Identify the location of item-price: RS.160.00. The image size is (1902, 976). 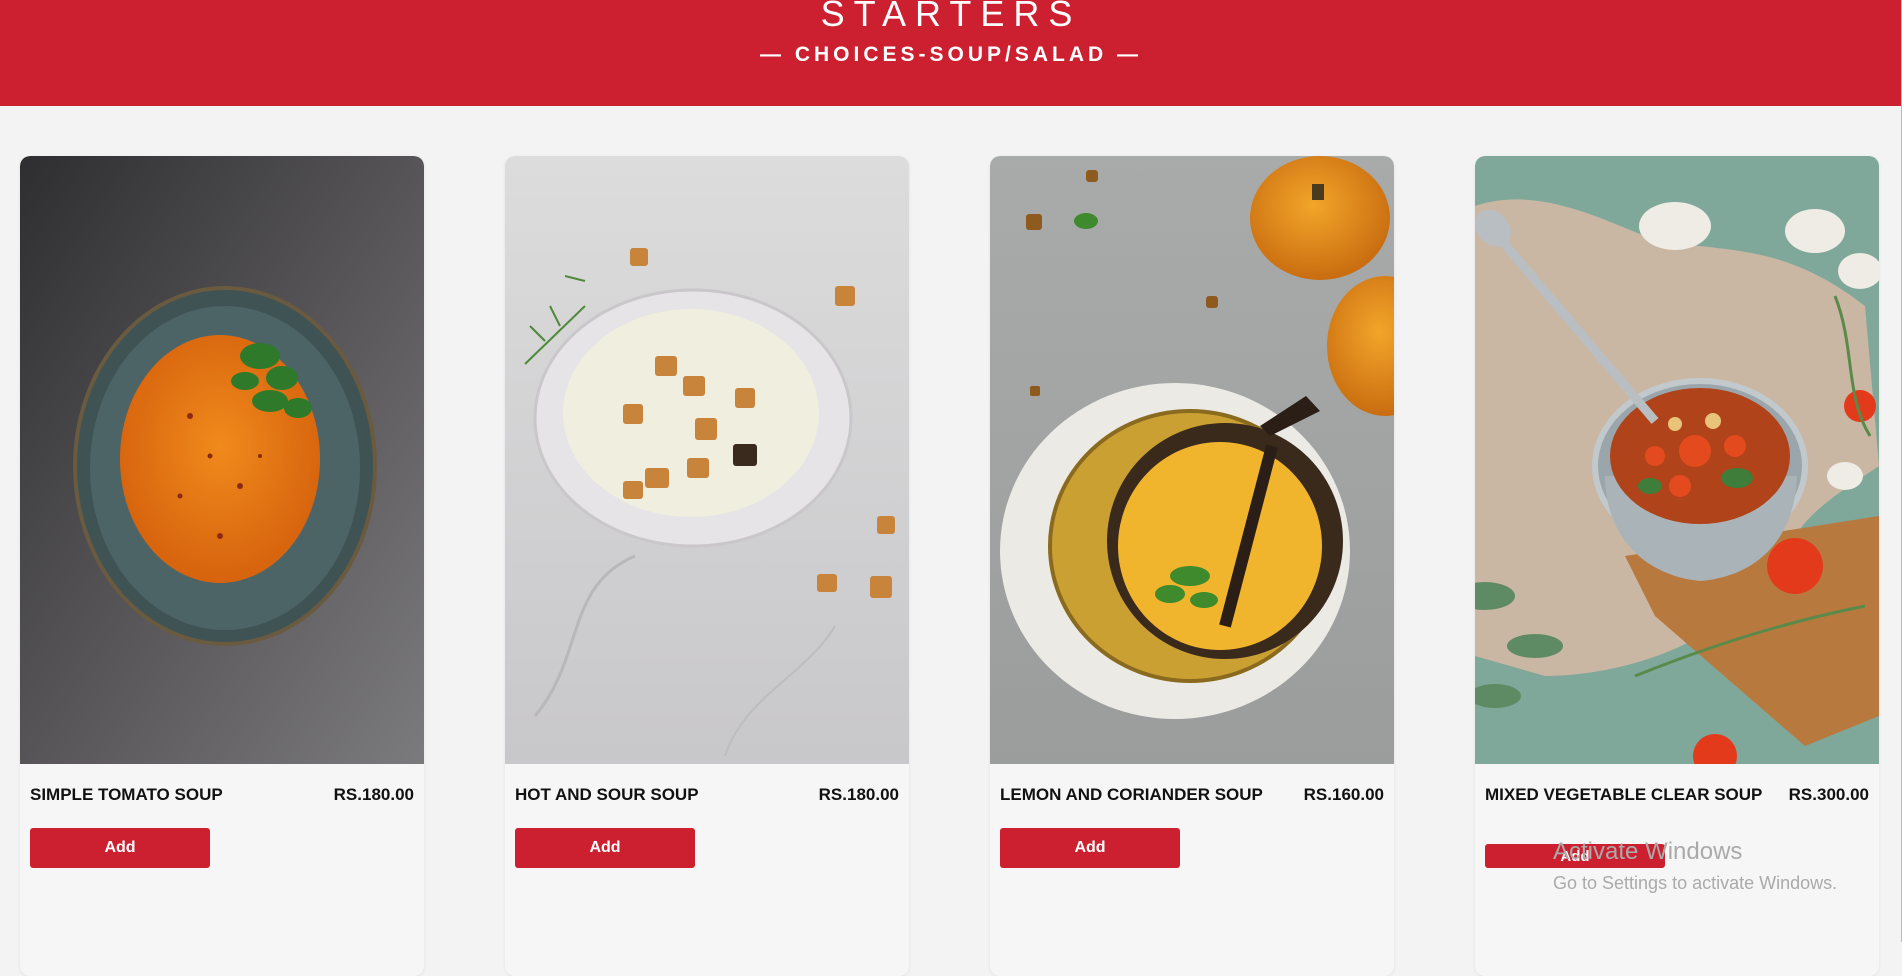
(1343, 794).